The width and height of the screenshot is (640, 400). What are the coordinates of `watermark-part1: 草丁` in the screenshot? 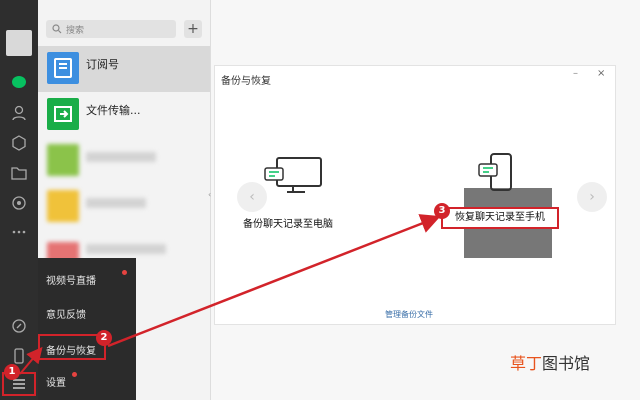 It's located at (526, 363).